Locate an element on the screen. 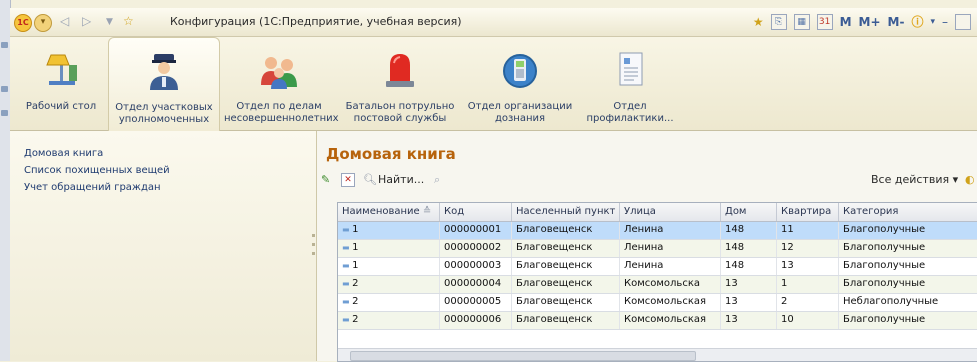  cell-text: Комсомольска is located at coordinates (662, 283).